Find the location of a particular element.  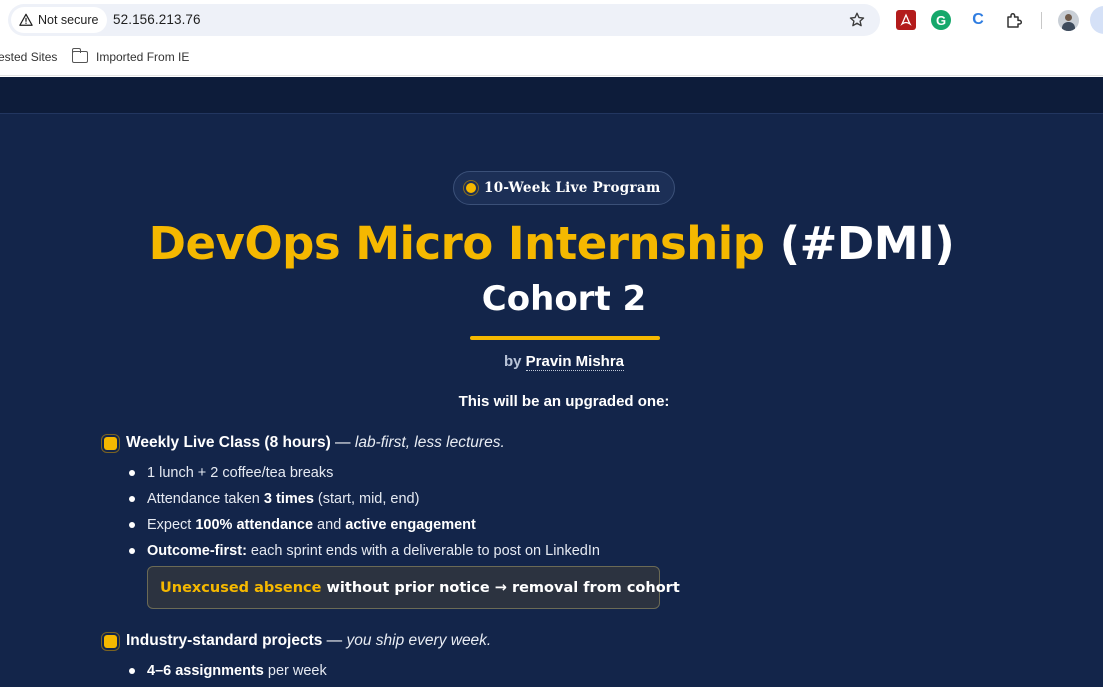

security-label: Not secure is located at coordinates (68, 20).